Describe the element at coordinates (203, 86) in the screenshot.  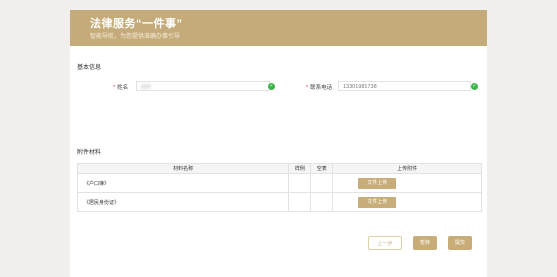
I see `name-input` at that location.